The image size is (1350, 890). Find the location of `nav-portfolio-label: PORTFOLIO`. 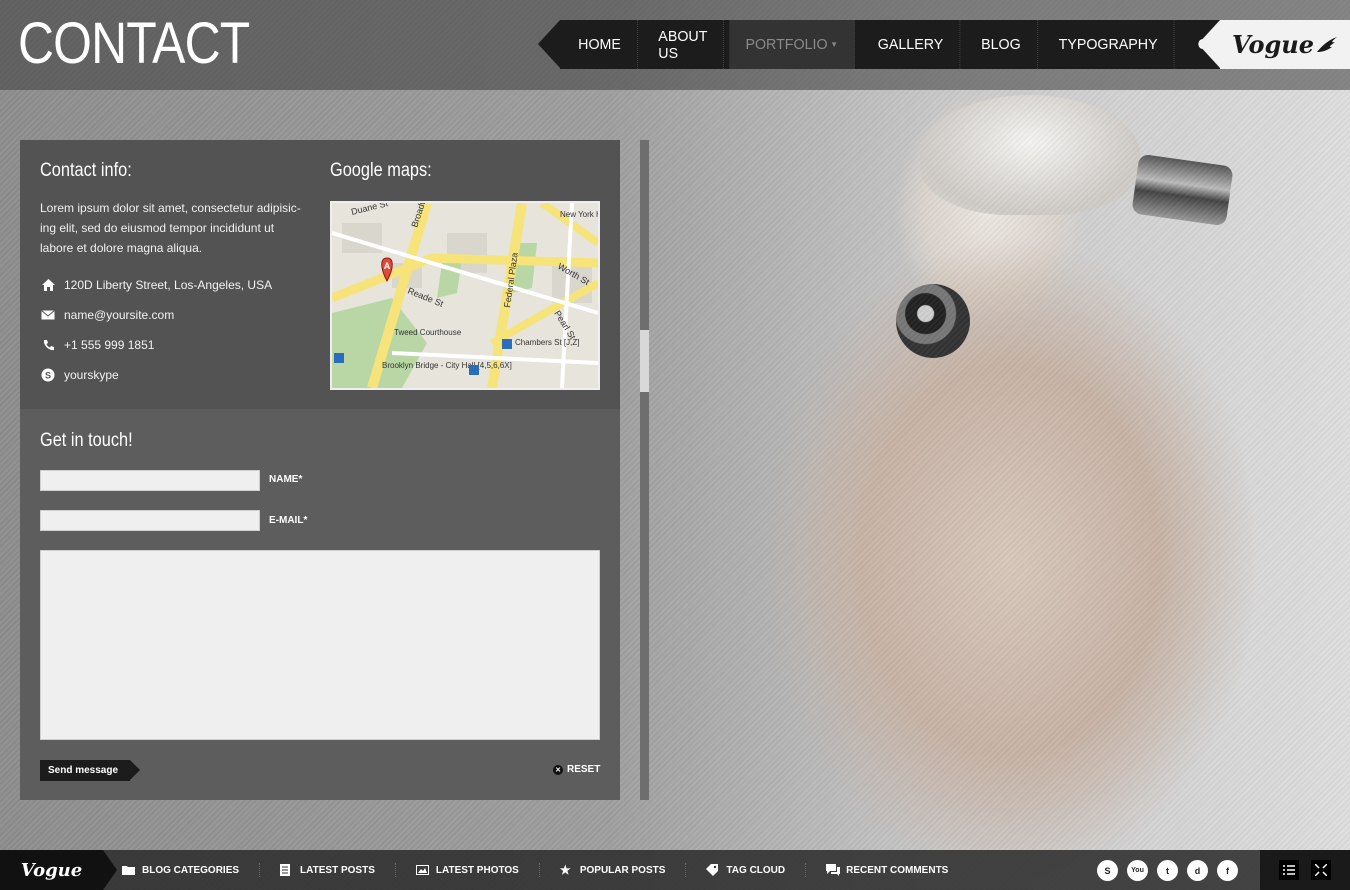

nav-portfolio-label: PORTFOLIO is located at coordinates (786, 44).